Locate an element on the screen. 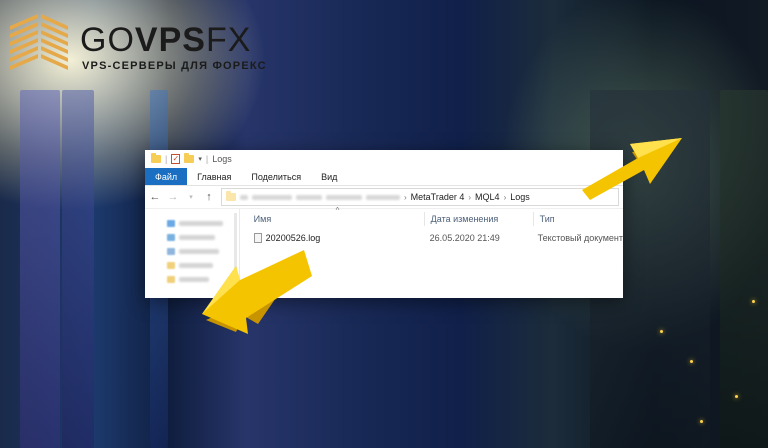  column-header-row: ^ Имя Дата изменения Тип is located at coordinates (431, 217).